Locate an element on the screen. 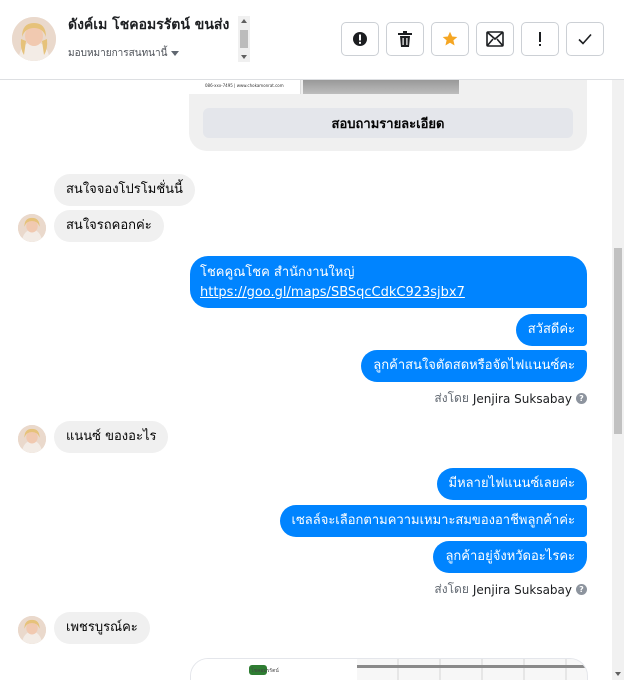 Image resolution: width=624 pixels, height=680 pixels. message-outgoing: ลูกค้าอยู่จังหวัดอะไรคะ is located at coordinates (510, 557).